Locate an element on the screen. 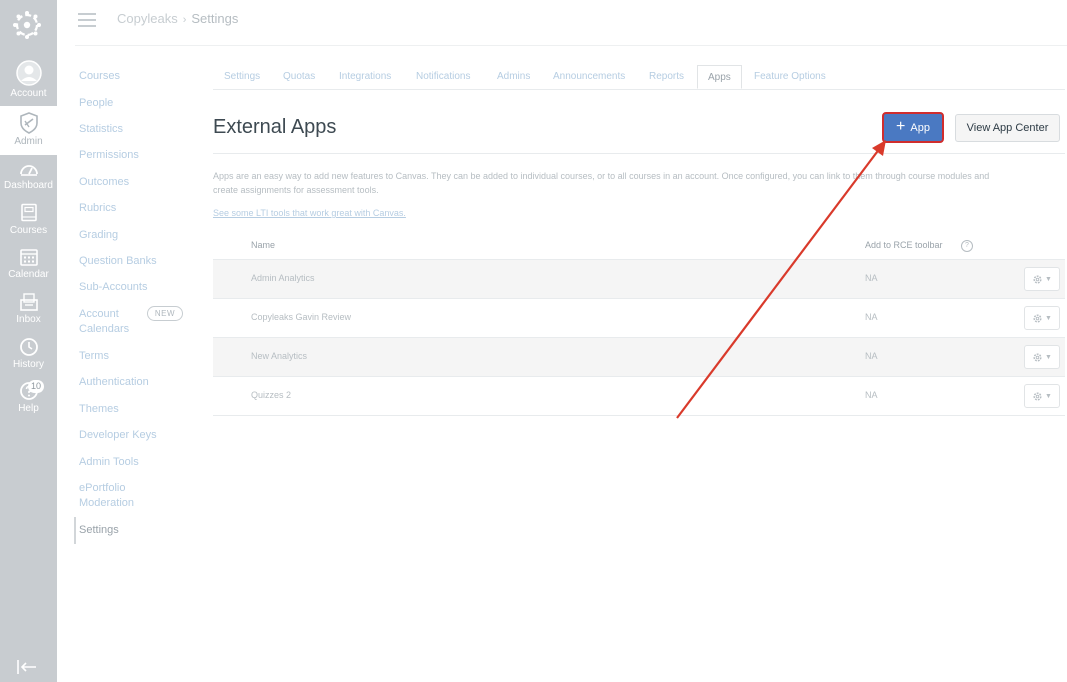 The image size is (1067, 682). header-divider is located at coordinates (571, 45).